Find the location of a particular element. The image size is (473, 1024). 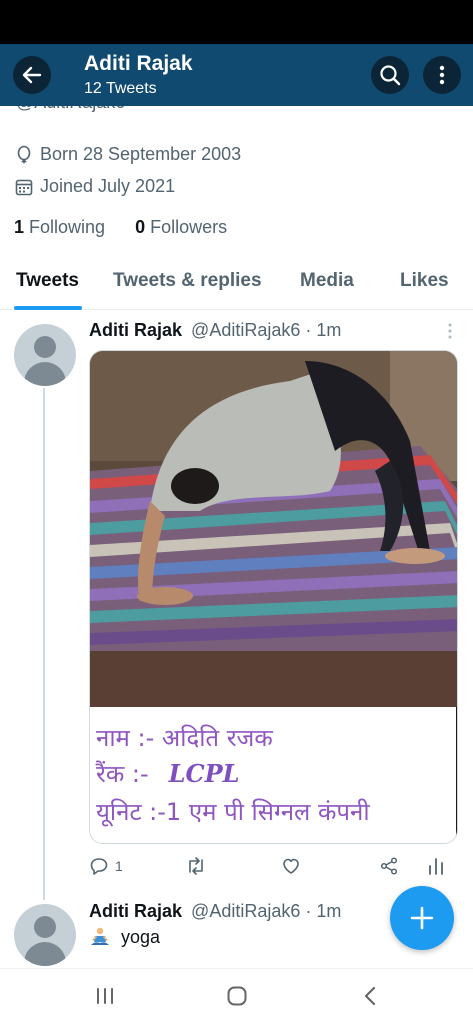

arrow-left-icon is located at coordinates (32, 75).